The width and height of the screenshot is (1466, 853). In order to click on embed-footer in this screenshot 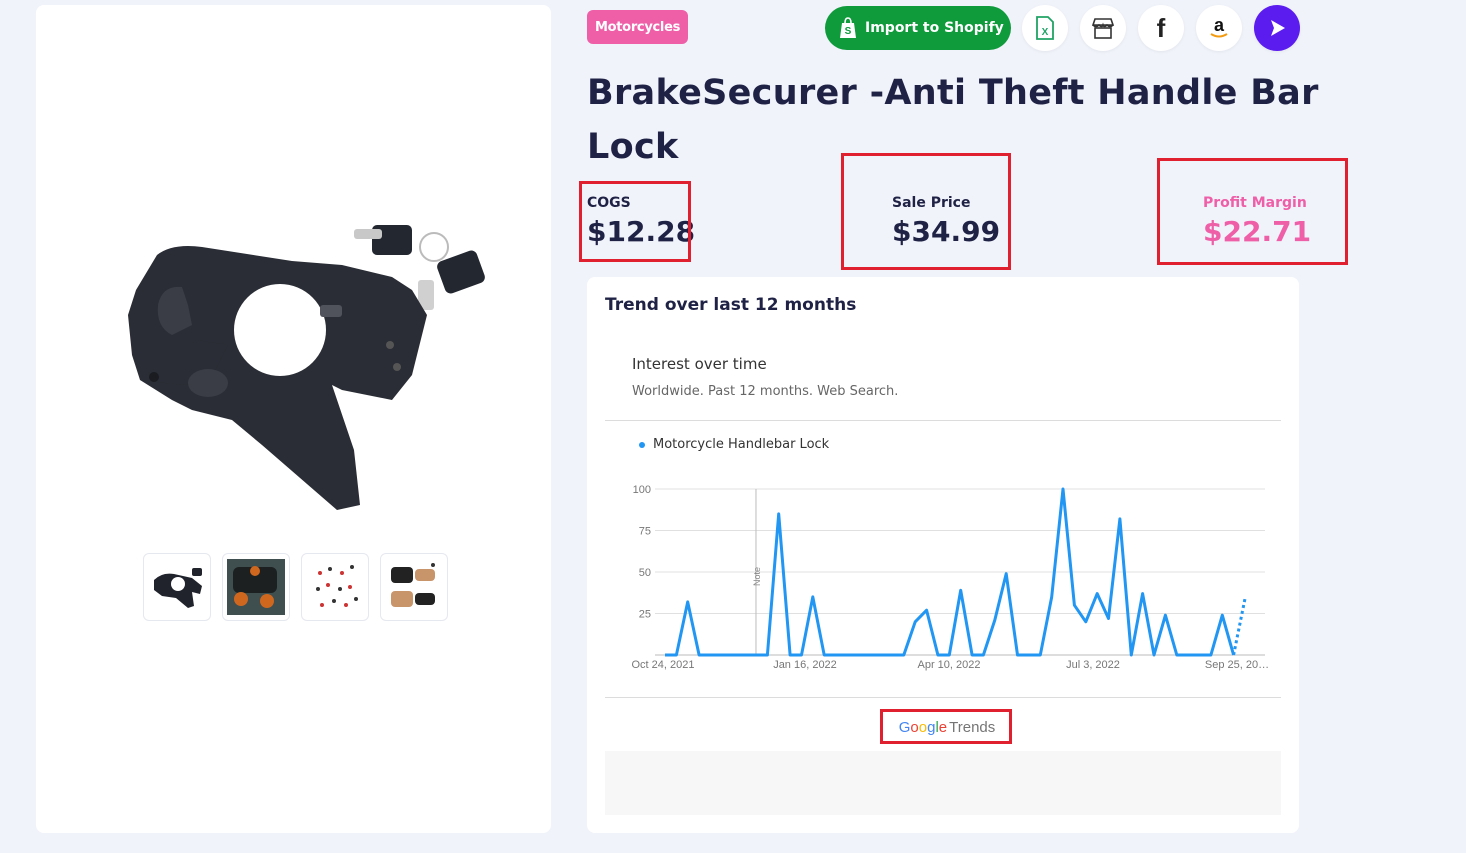, I will do `click(943, 783)`.